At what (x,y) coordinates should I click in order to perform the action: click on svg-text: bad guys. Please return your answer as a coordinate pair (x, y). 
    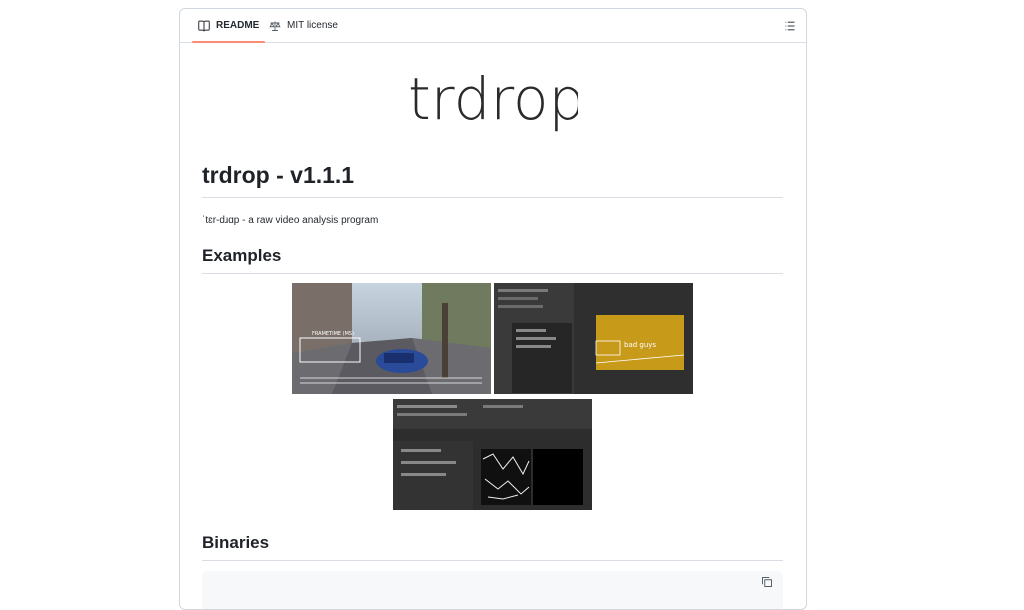
    Looking at the image, I should click on (640, 345).